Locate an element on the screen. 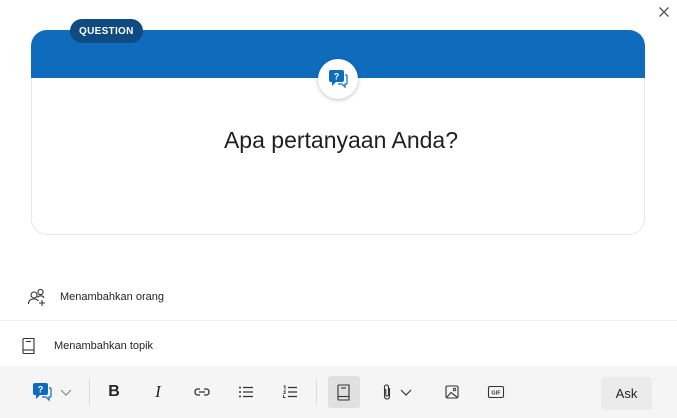 This screenshot has width=677, height=418. question-input is located at coordinates (341, 140).